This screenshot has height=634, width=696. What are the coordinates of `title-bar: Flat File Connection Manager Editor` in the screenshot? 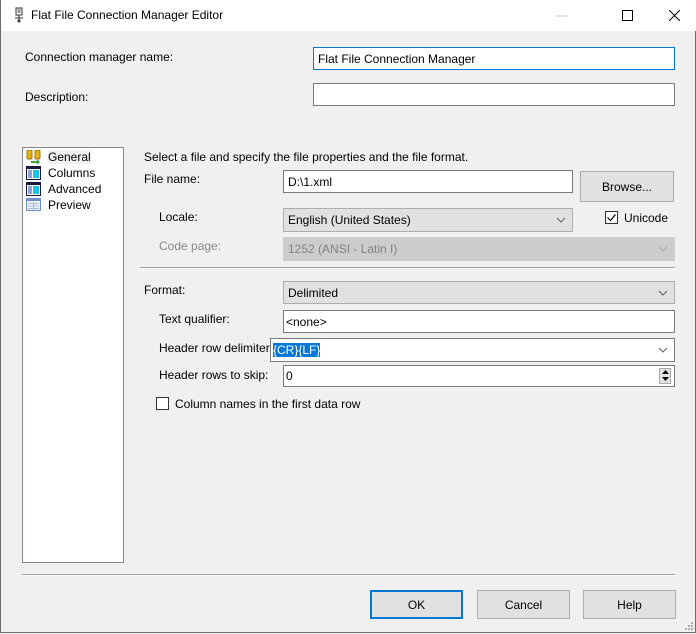 It's located at (348, 15).